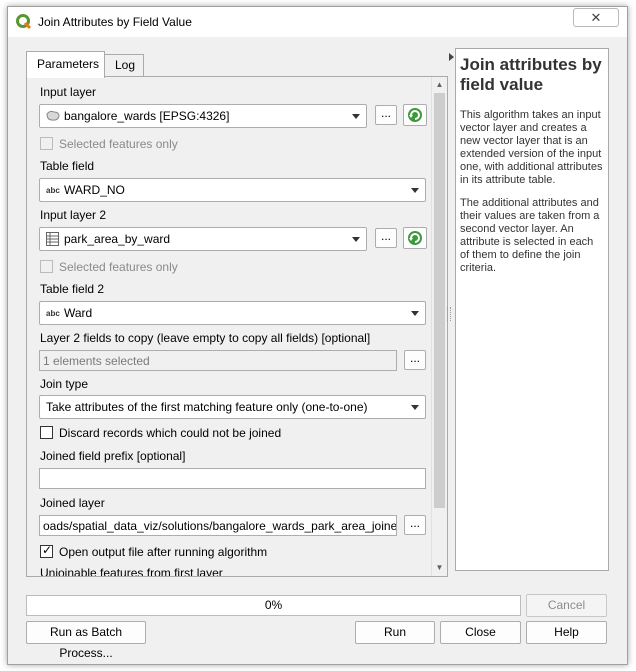 This screenshot has width=636, height=671. Describe the element at coordinates (53, 115) in the screenshot. I see `polygon-layer-icon` at that location.